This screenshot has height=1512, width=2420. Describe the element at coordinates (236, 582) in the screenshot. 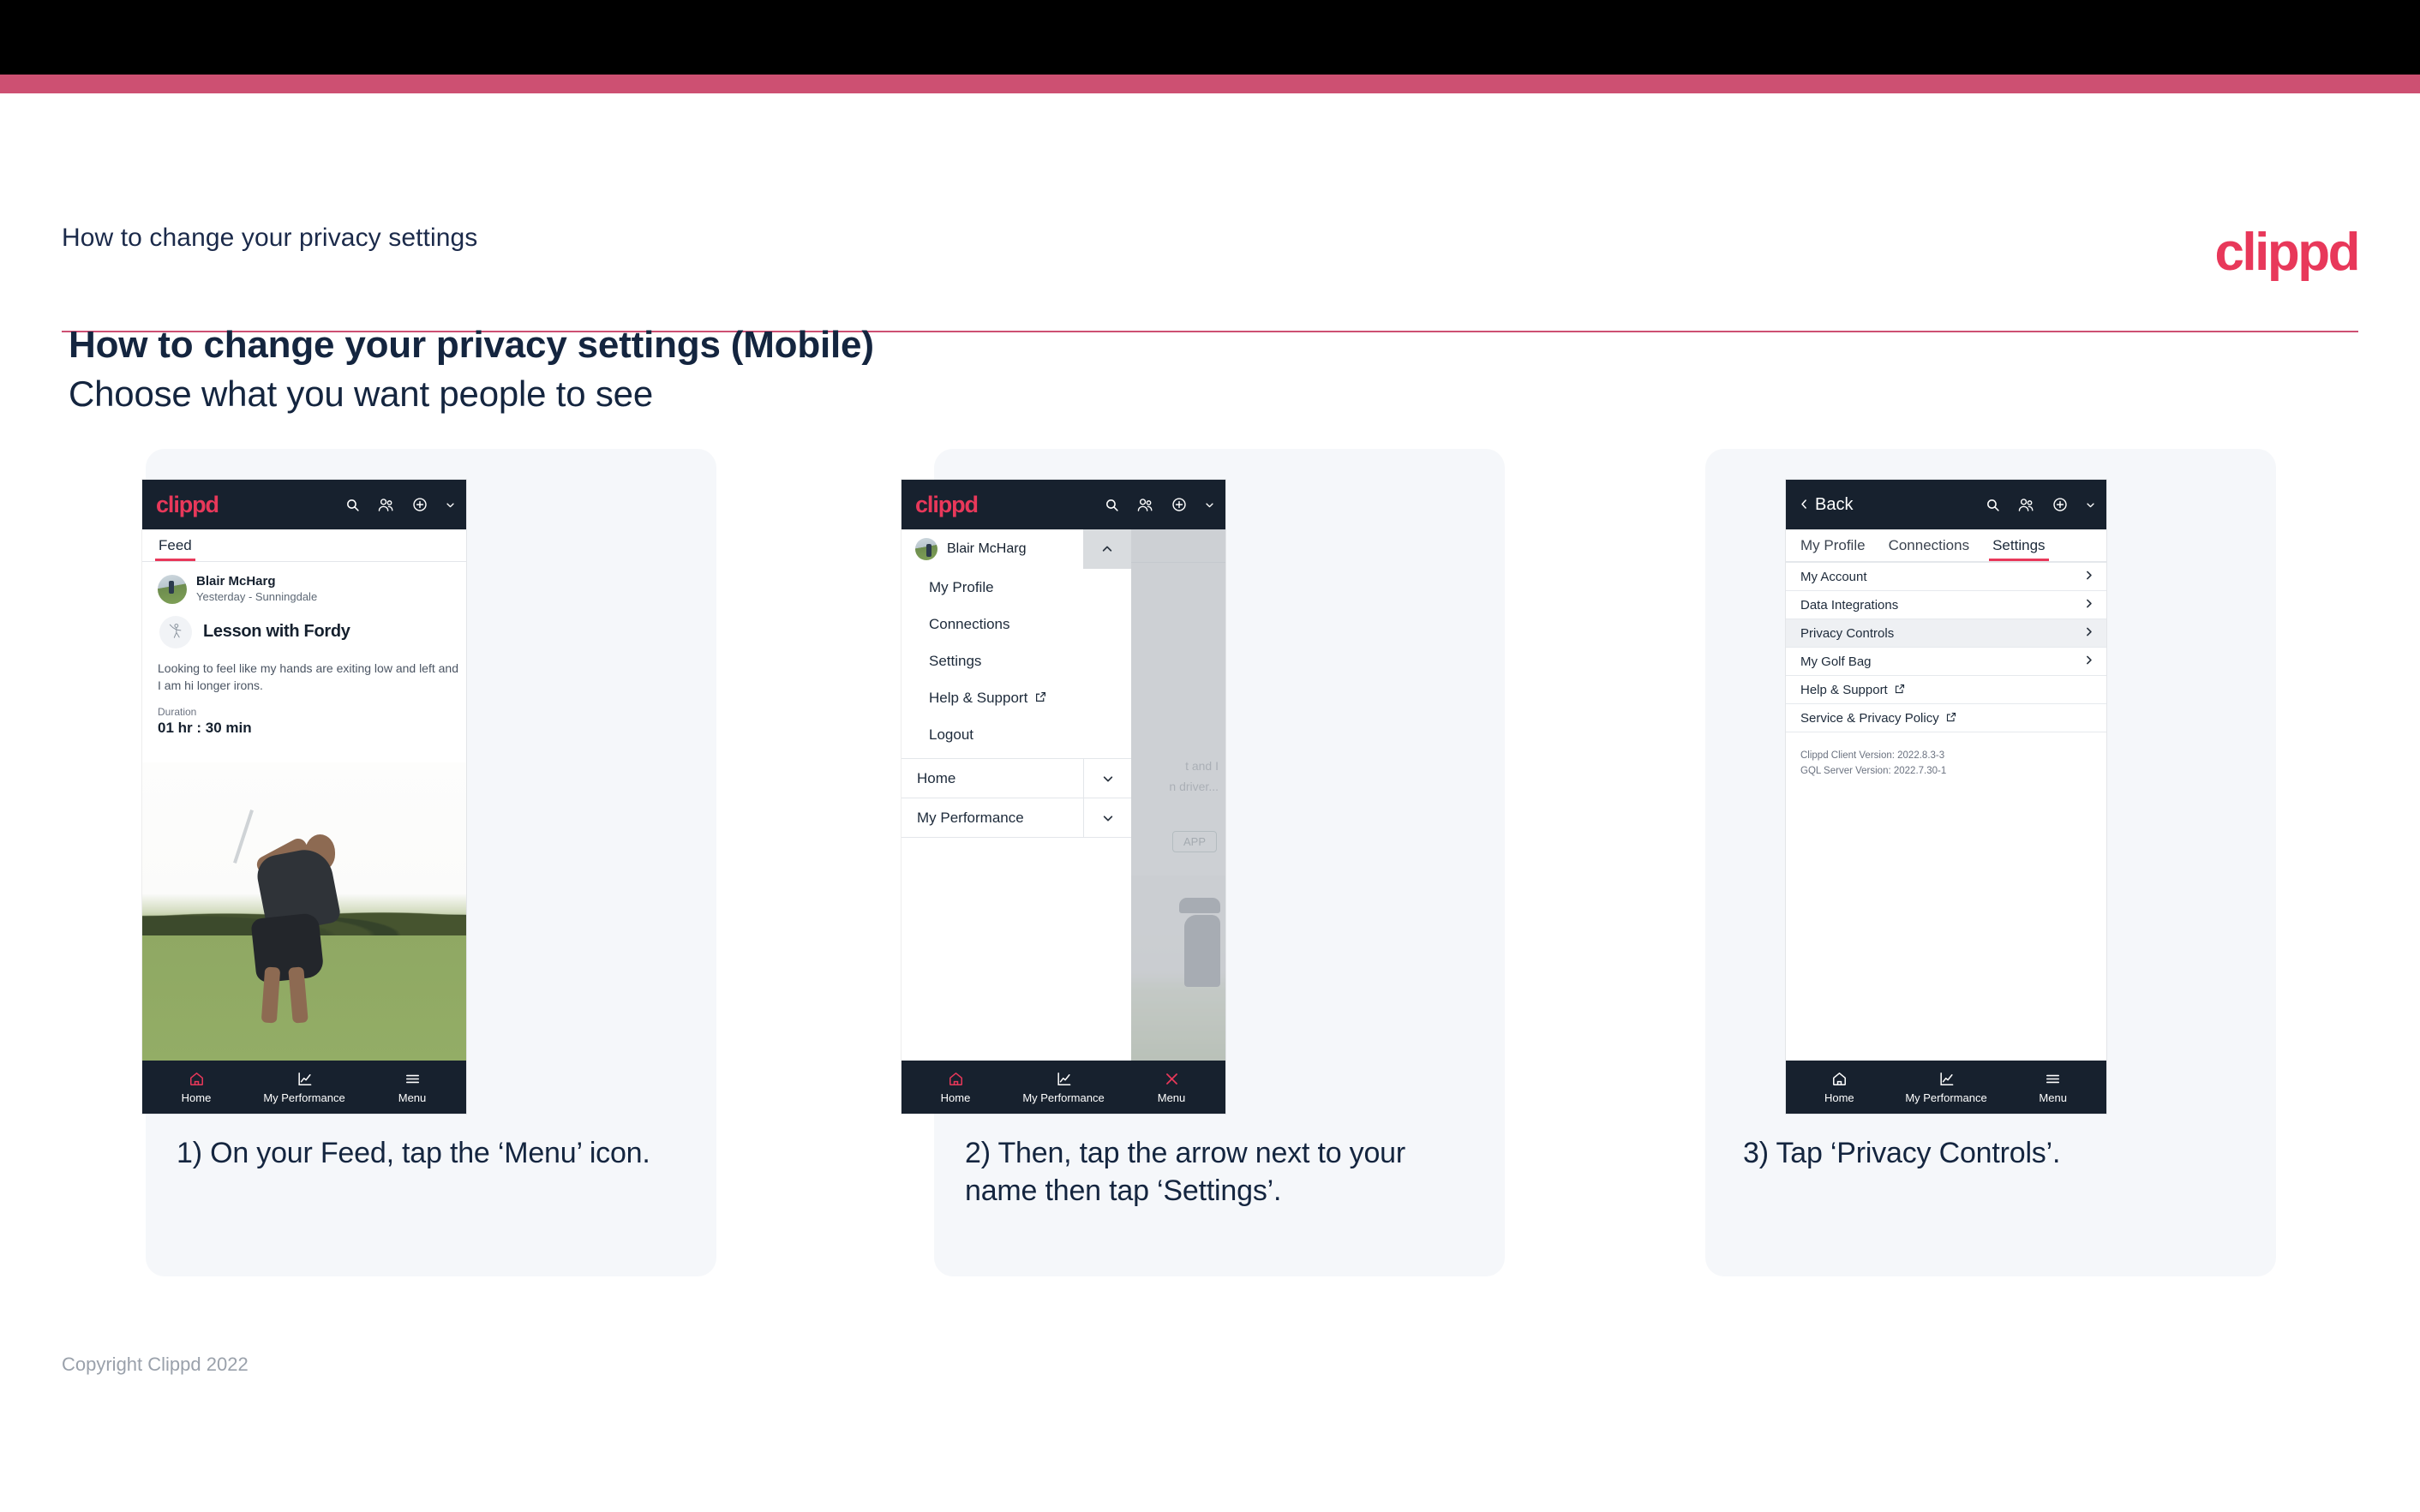

I see `post-author: Blair McHarg` at that location.